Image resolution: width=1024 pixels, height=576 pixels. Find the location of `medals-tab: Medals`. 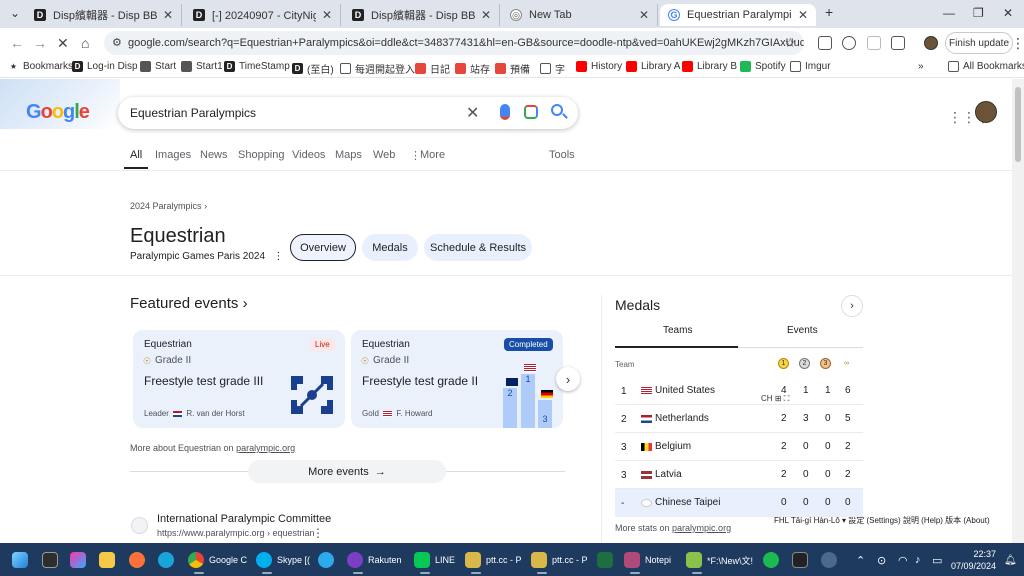

medals-tab: Medals is located at coordinates (390, 247).